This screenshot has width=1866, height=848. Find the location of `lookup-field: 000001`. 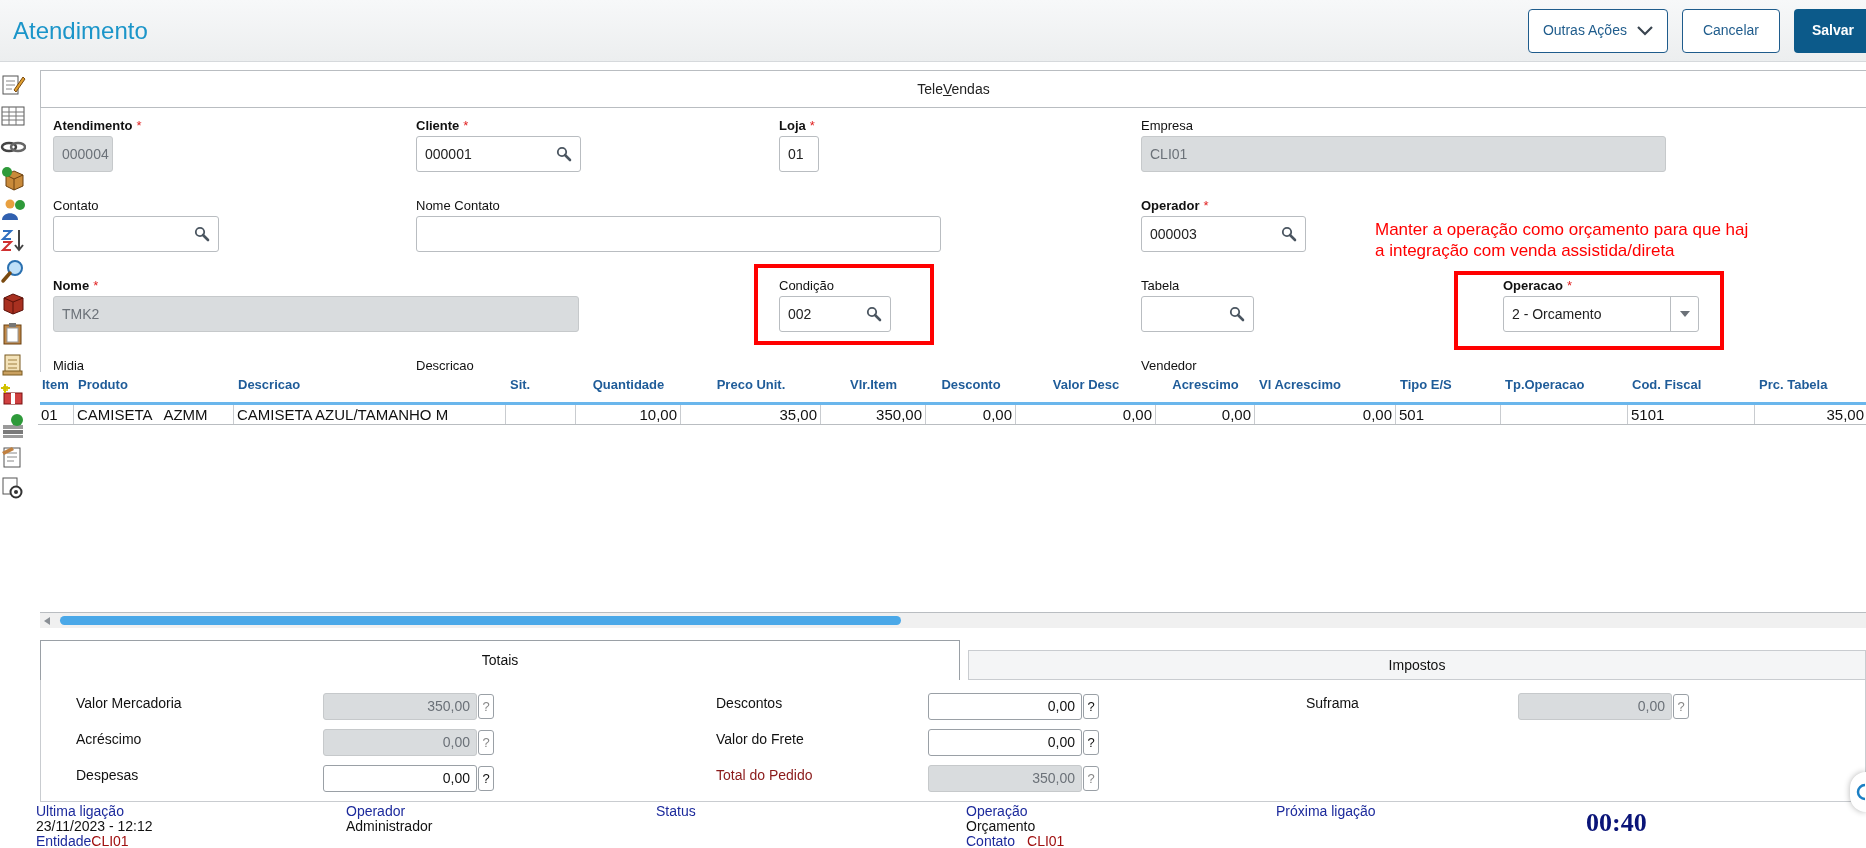

lookup-field: 000001 is located at coordinates (498, 154).